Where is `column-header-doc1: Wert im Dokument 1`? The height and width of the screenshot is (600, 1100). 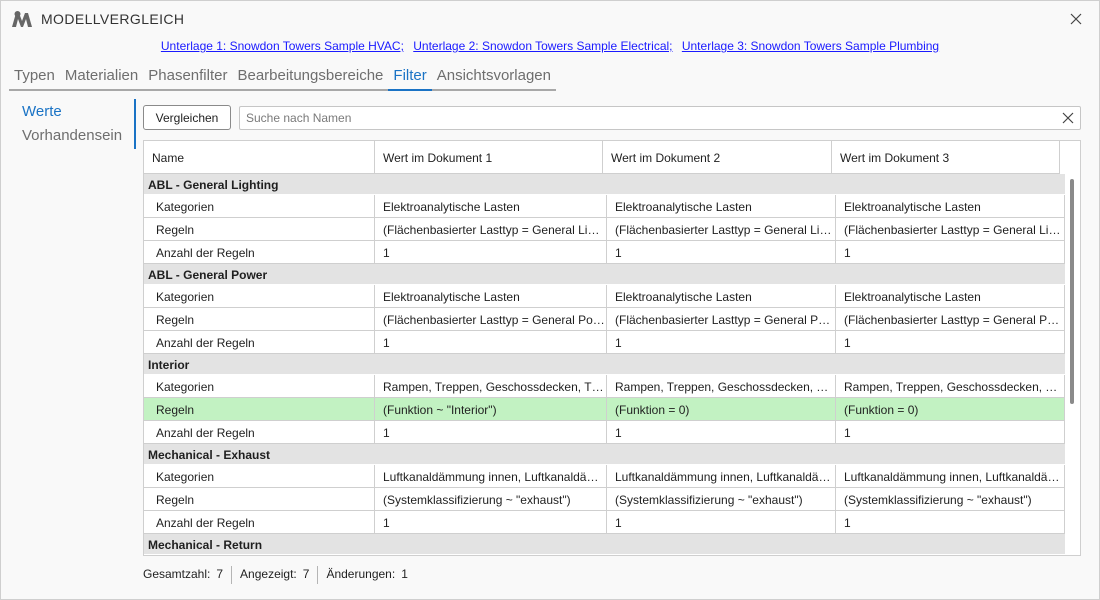 column-header-doc1: Wert im Dokument 1 is located at coordinates (489, 157).